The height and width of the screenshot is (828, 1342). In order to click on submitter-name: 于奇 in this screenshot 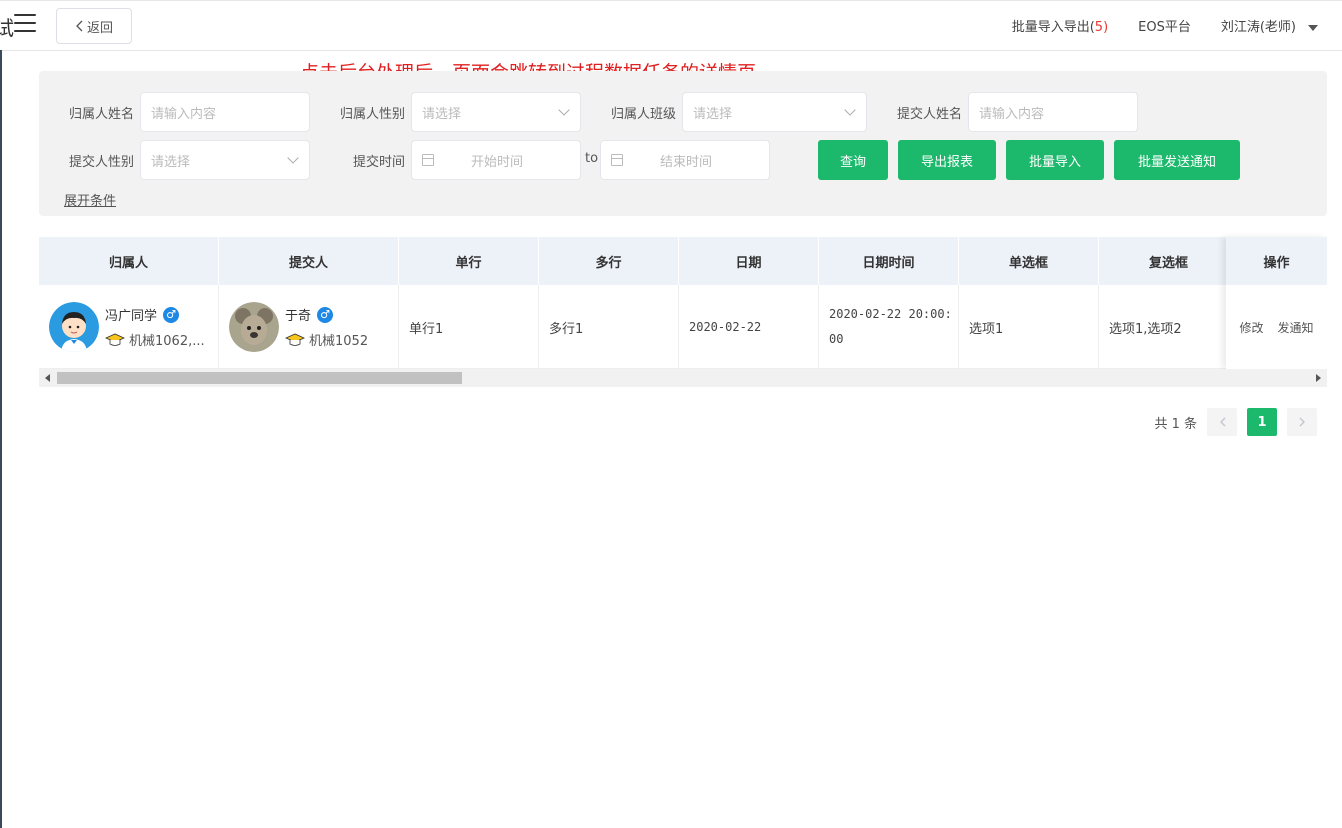, I will do `click(298, 316)`.